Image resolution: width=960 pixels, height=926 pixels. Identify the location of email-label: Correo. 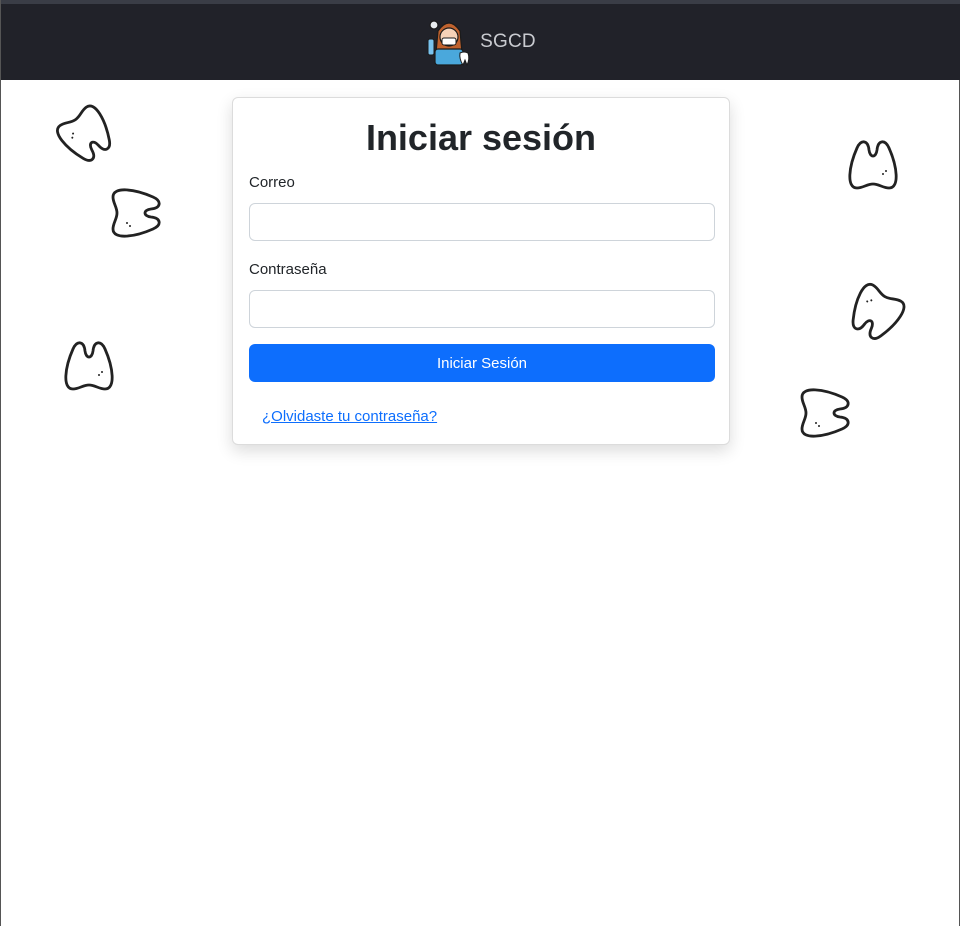
(272, 182).